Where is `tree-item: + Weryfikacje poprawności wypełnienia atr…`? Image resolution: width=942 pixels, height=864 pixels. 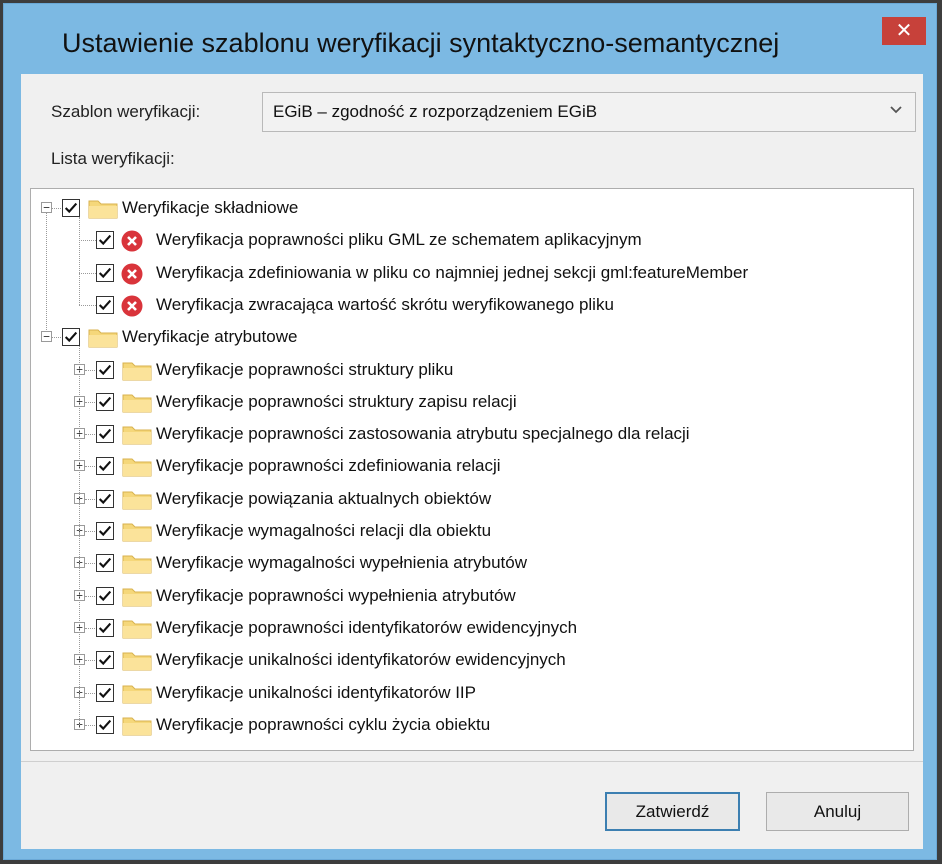
tree-item: + Weryfikacje poprawności wypełnienia atr… is located at coordinates (471, 597).